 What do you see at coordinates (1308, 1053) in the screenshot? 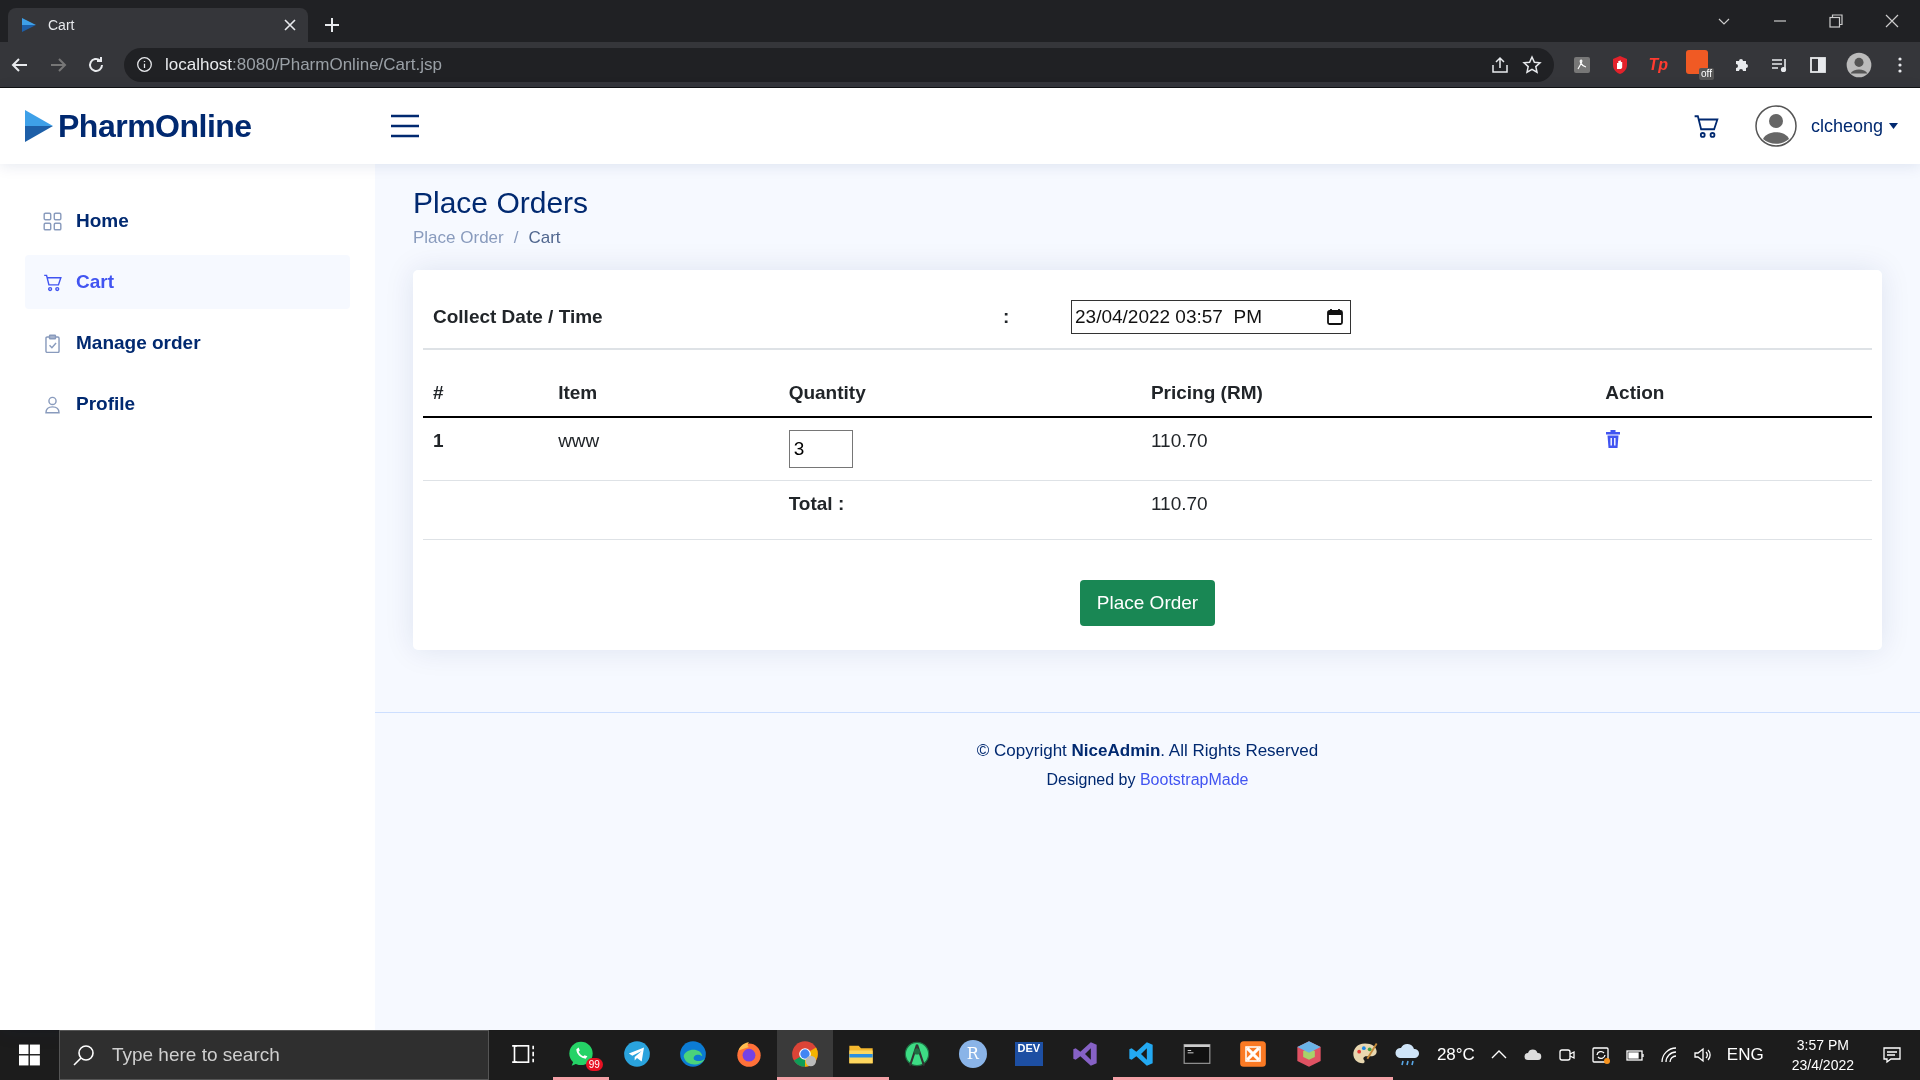
I see `cube-icon` at bounding box center [1308, 1053].